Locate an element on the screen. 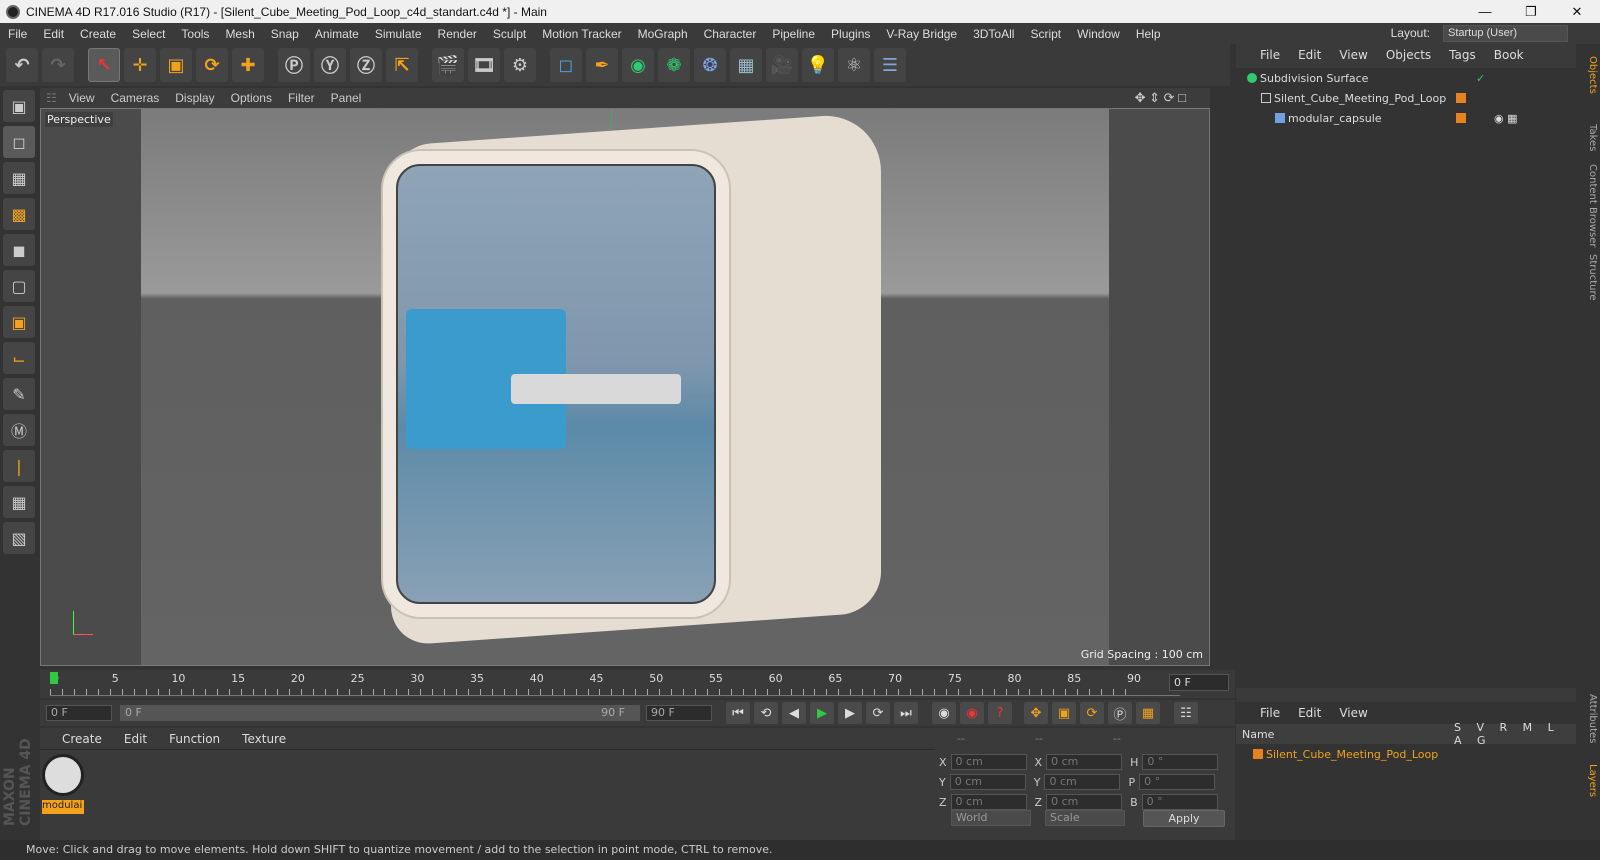  script-icon: ⚛ is located at coordinates (854, 65).